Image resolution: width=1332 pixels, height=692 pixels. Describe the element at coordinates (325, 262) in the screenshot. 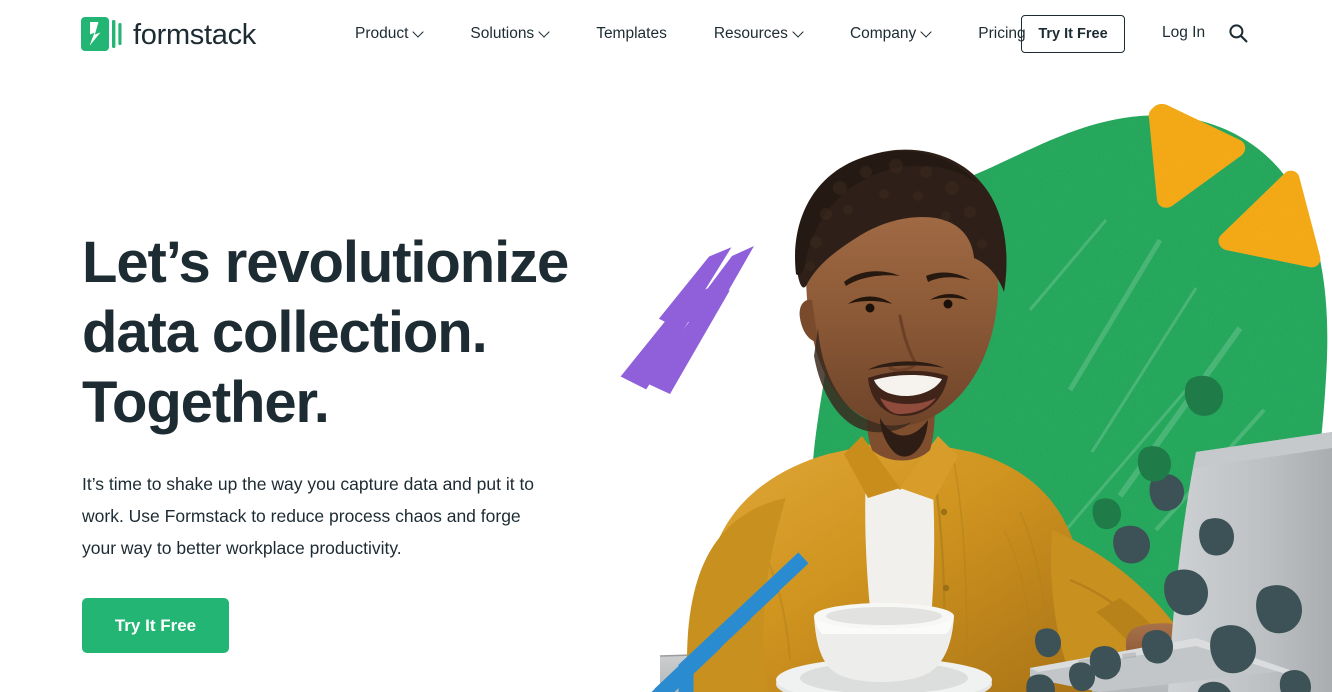

I see `hero-headline-line-1: Let’s revolutionize` at that location.